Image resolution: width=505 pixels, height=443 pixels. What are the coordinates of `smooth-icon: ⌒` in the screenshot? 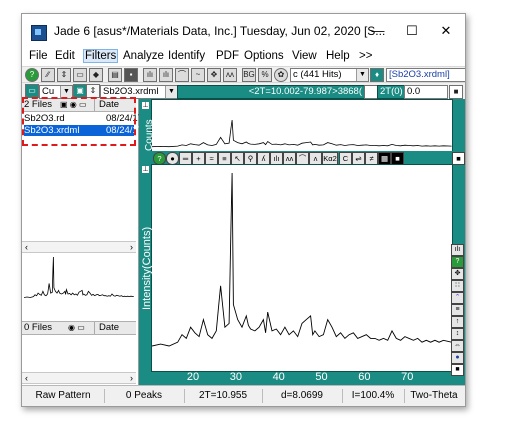 It's located at (182, 75).